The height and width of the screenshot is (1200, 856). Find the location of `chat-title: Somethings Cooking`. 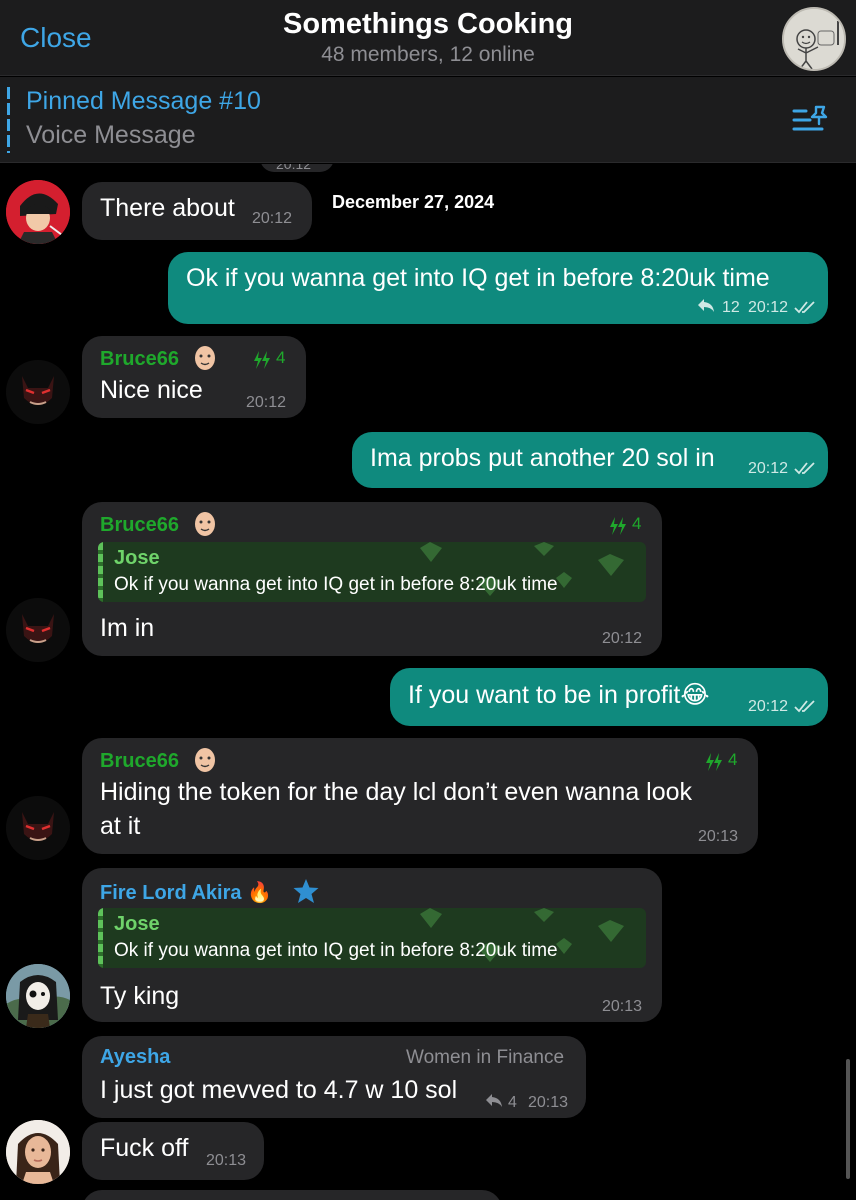

chat-title: Somethings Cooking is located at coordinates (428, 24).